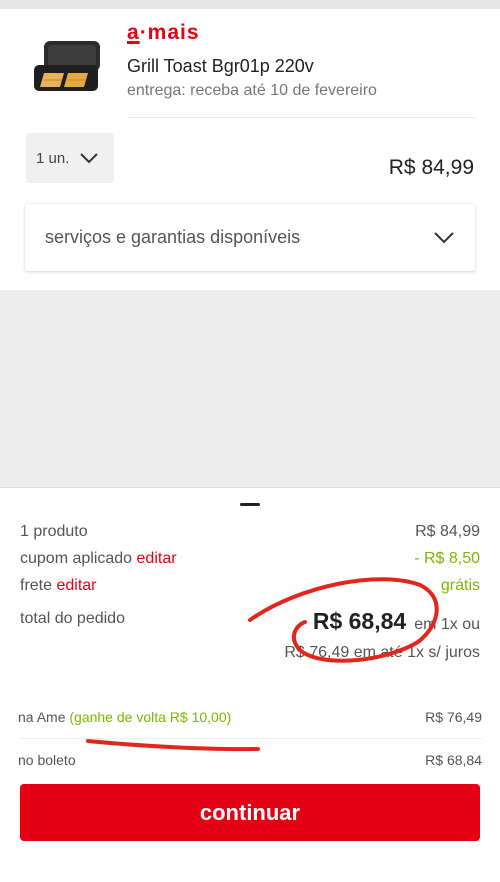 The height and width of the screenshot is (882, 500). Describe the element at coordinates (69, 68) in the screenshot. I see `product-image` at that location.